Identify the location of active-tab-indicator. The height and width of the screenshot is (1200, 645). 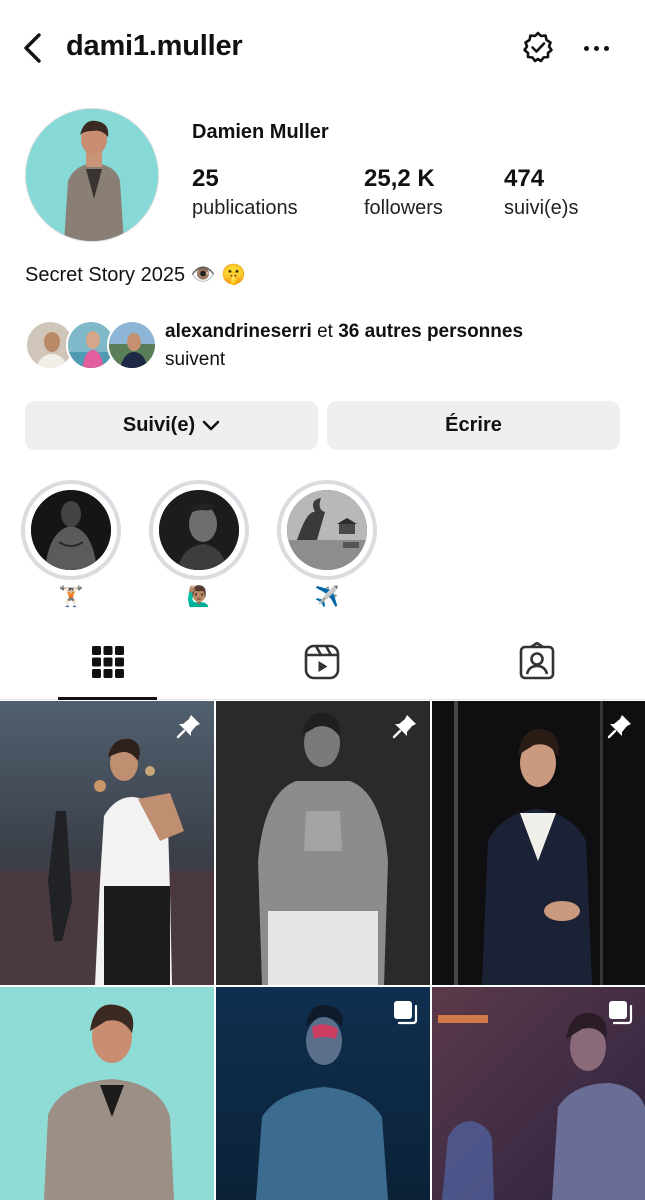
(107, 698).